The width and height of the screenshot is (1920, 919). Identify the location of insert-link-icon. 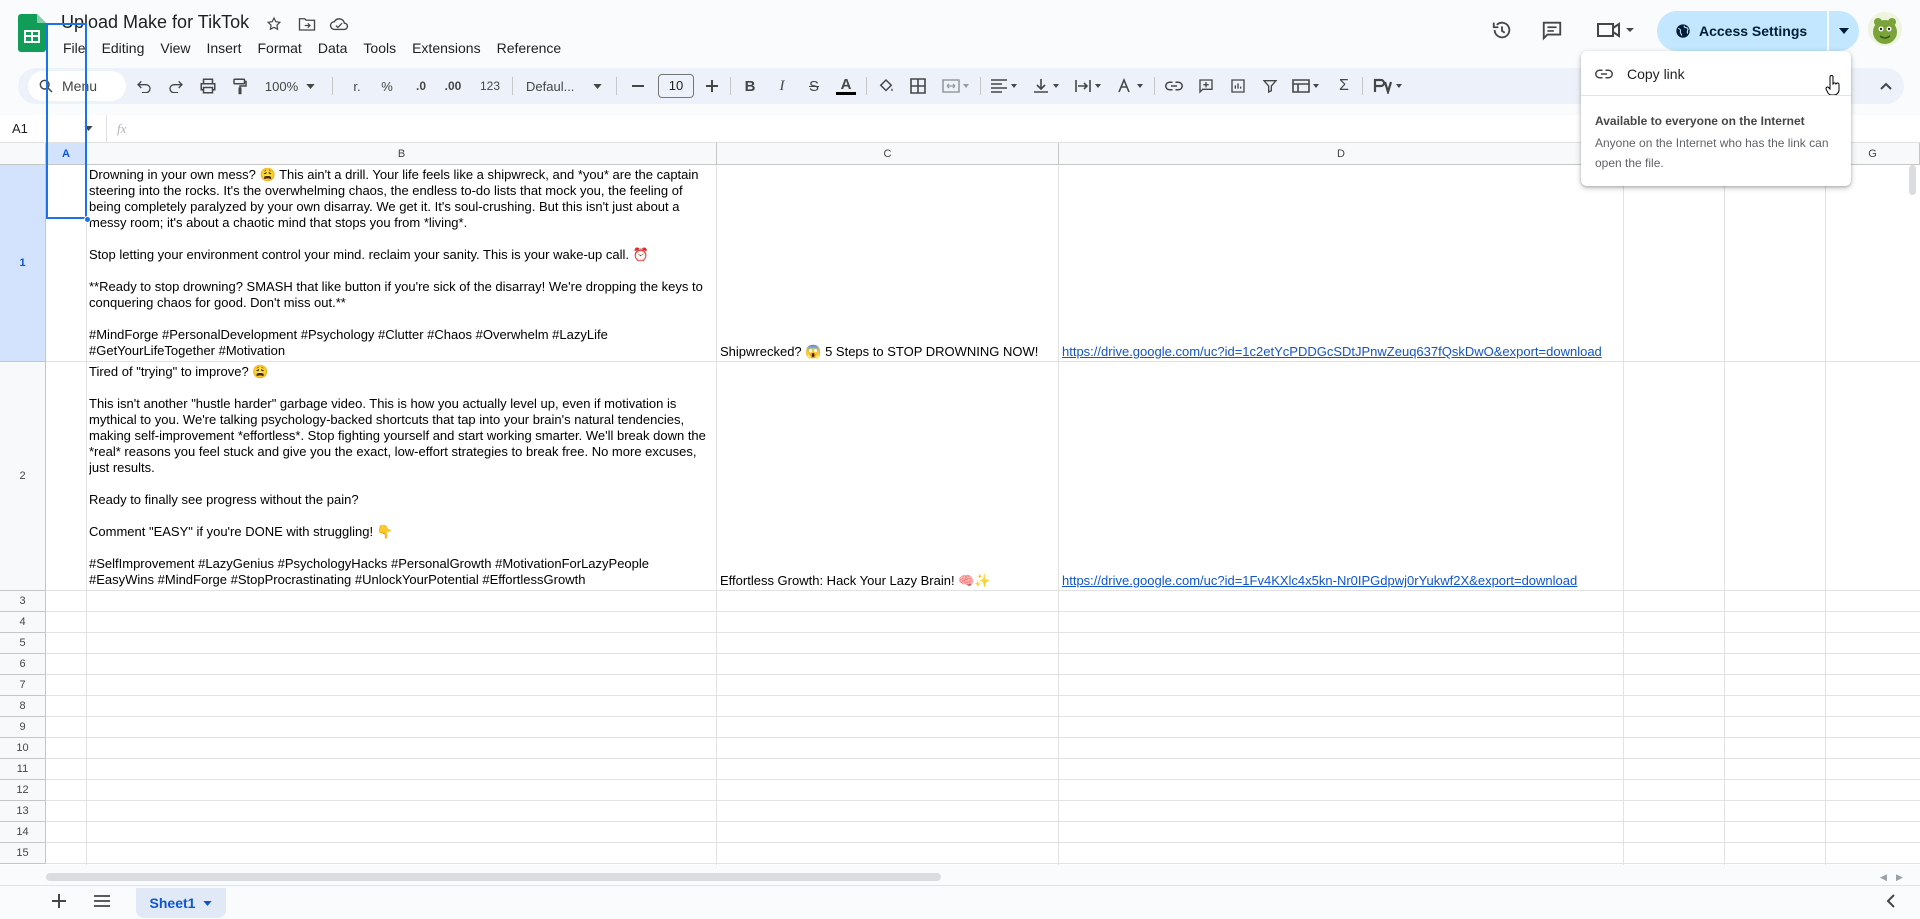
(1174, 86).